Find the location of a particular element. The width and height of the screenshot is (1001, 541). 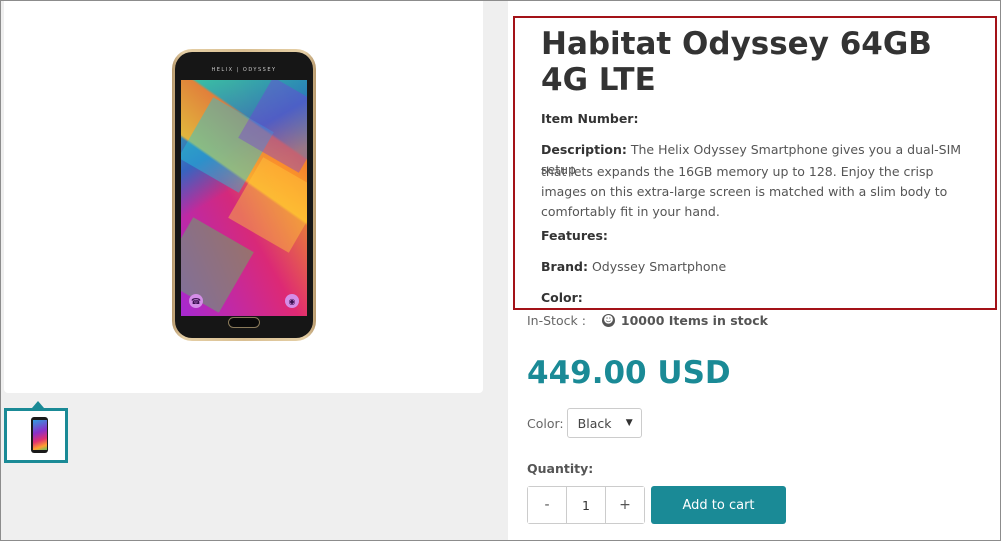

smiley-icon: ☻ is located at coordinates (608, 320).